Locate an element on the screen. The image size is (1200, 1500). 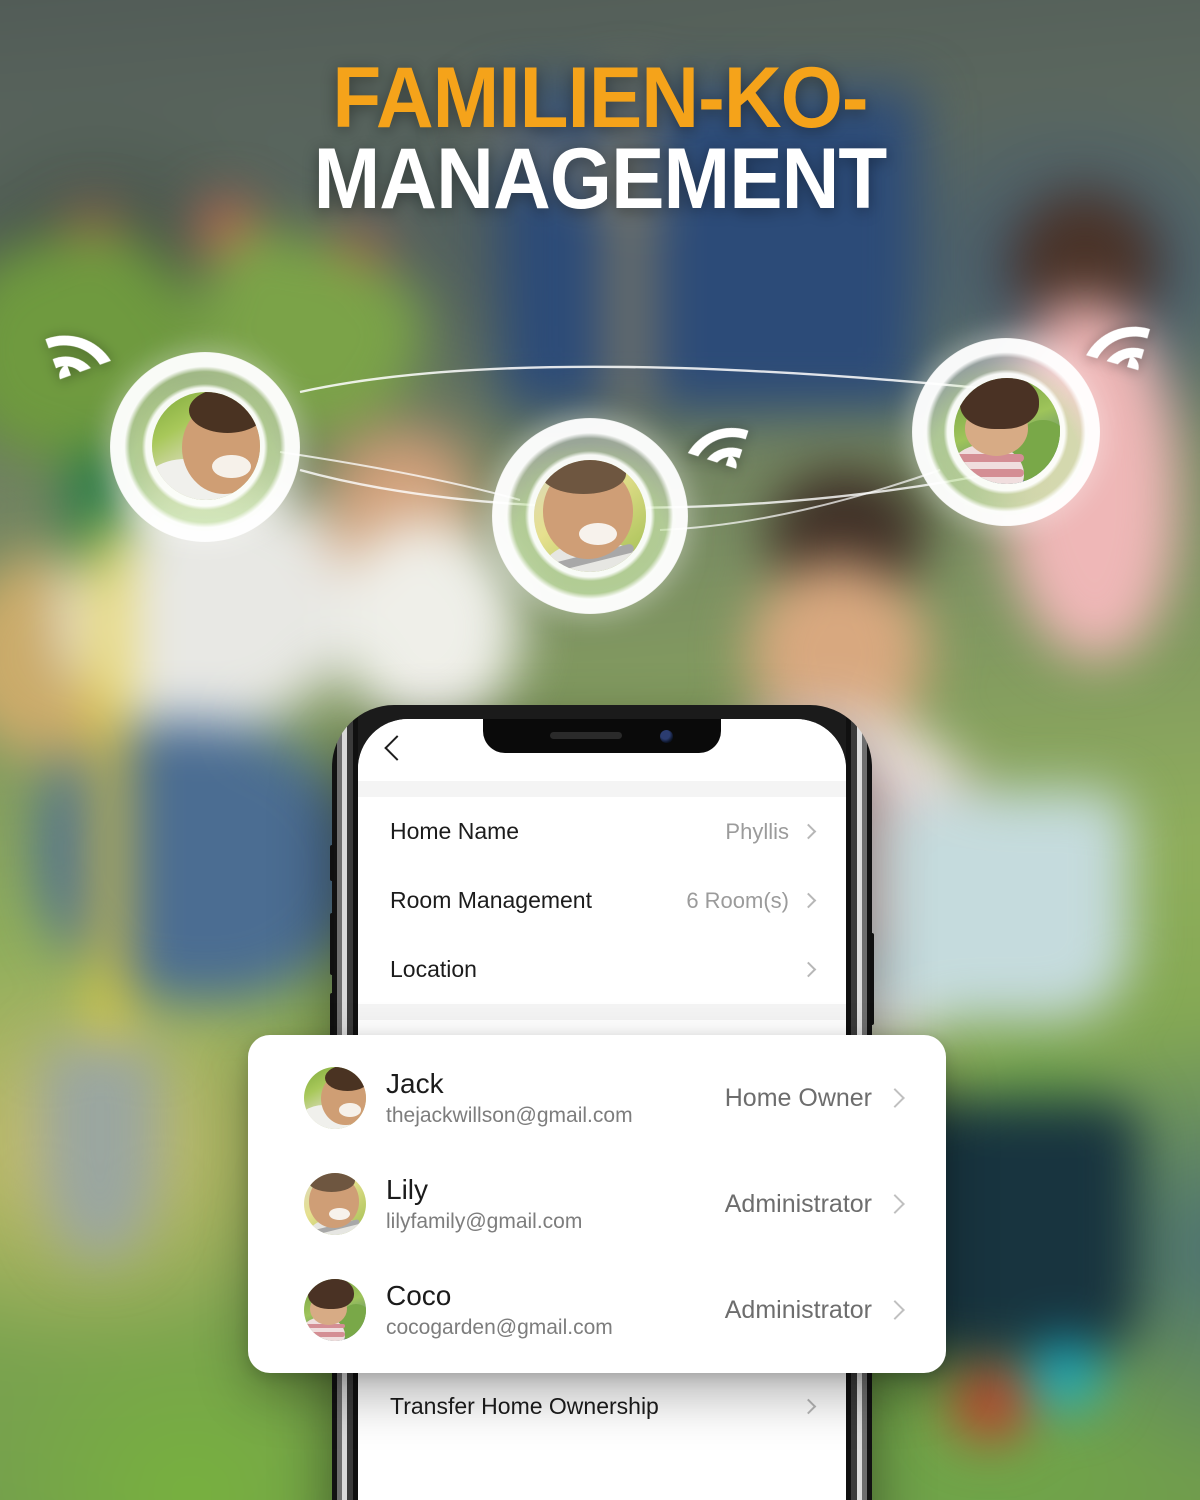
member-role: Home Owner is located at coordinates (798, 1097).